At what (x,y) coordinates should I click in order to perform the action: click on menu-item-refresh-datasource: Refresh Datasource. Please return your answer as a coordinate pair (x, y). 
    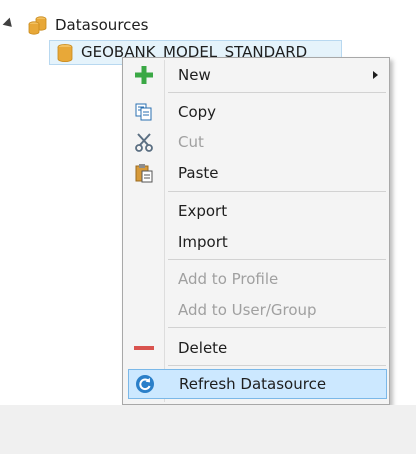
    Looking at the image, I should click on (257, 384).